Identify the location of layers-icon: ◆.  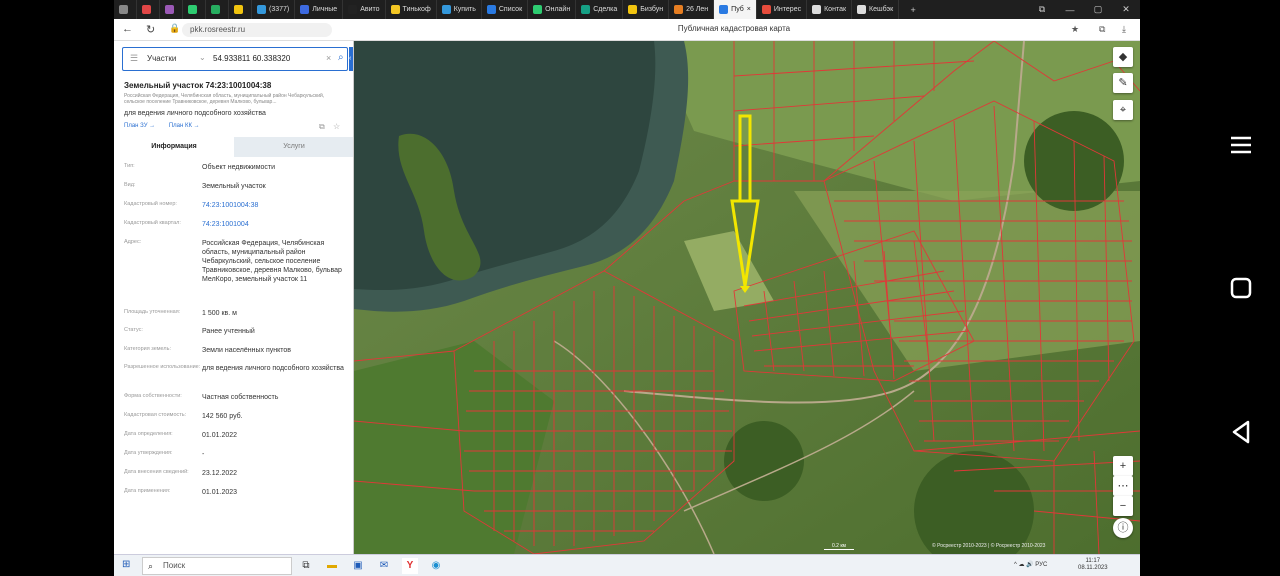
(1123, 57).